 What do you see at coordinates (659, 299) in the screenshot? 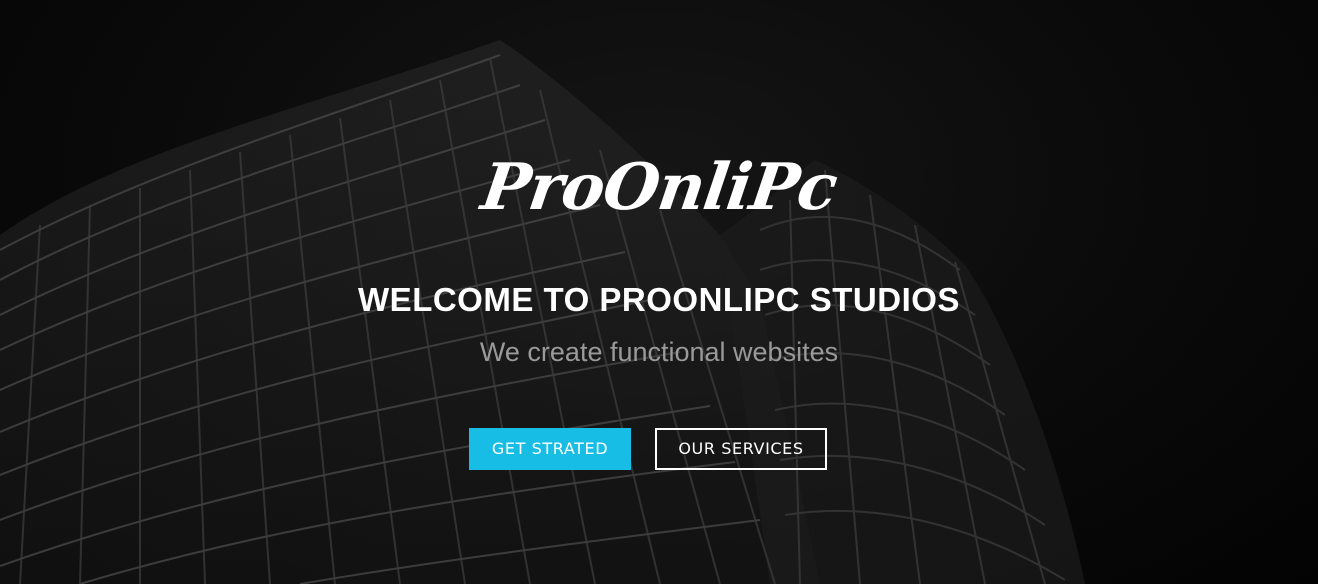
I see `hero-headline: WELCOME TO PROONLIPC STUDIOS` at bounding box center [659, 299].